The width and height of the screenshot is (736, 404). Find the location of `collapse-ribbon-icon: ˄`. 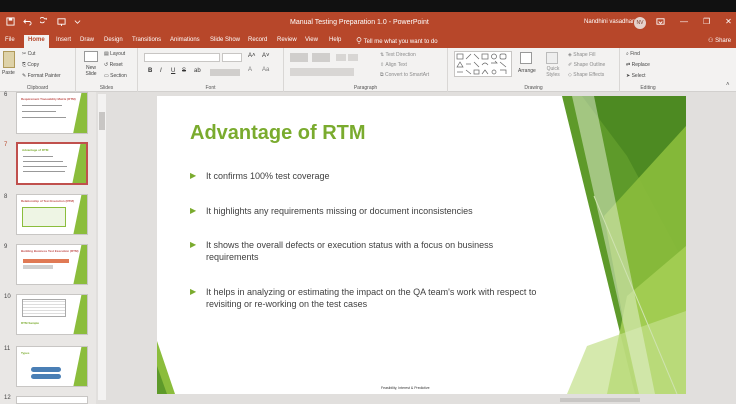

collapse-ribbon-icon: ˄ is located at coordinates (728, 85).